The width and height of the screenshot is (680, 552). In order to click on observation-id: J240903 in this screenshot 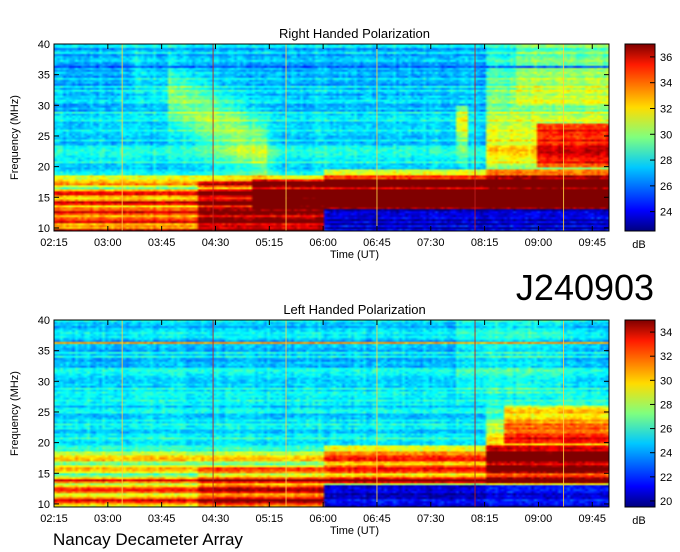, I will do `click(585, 287)`.